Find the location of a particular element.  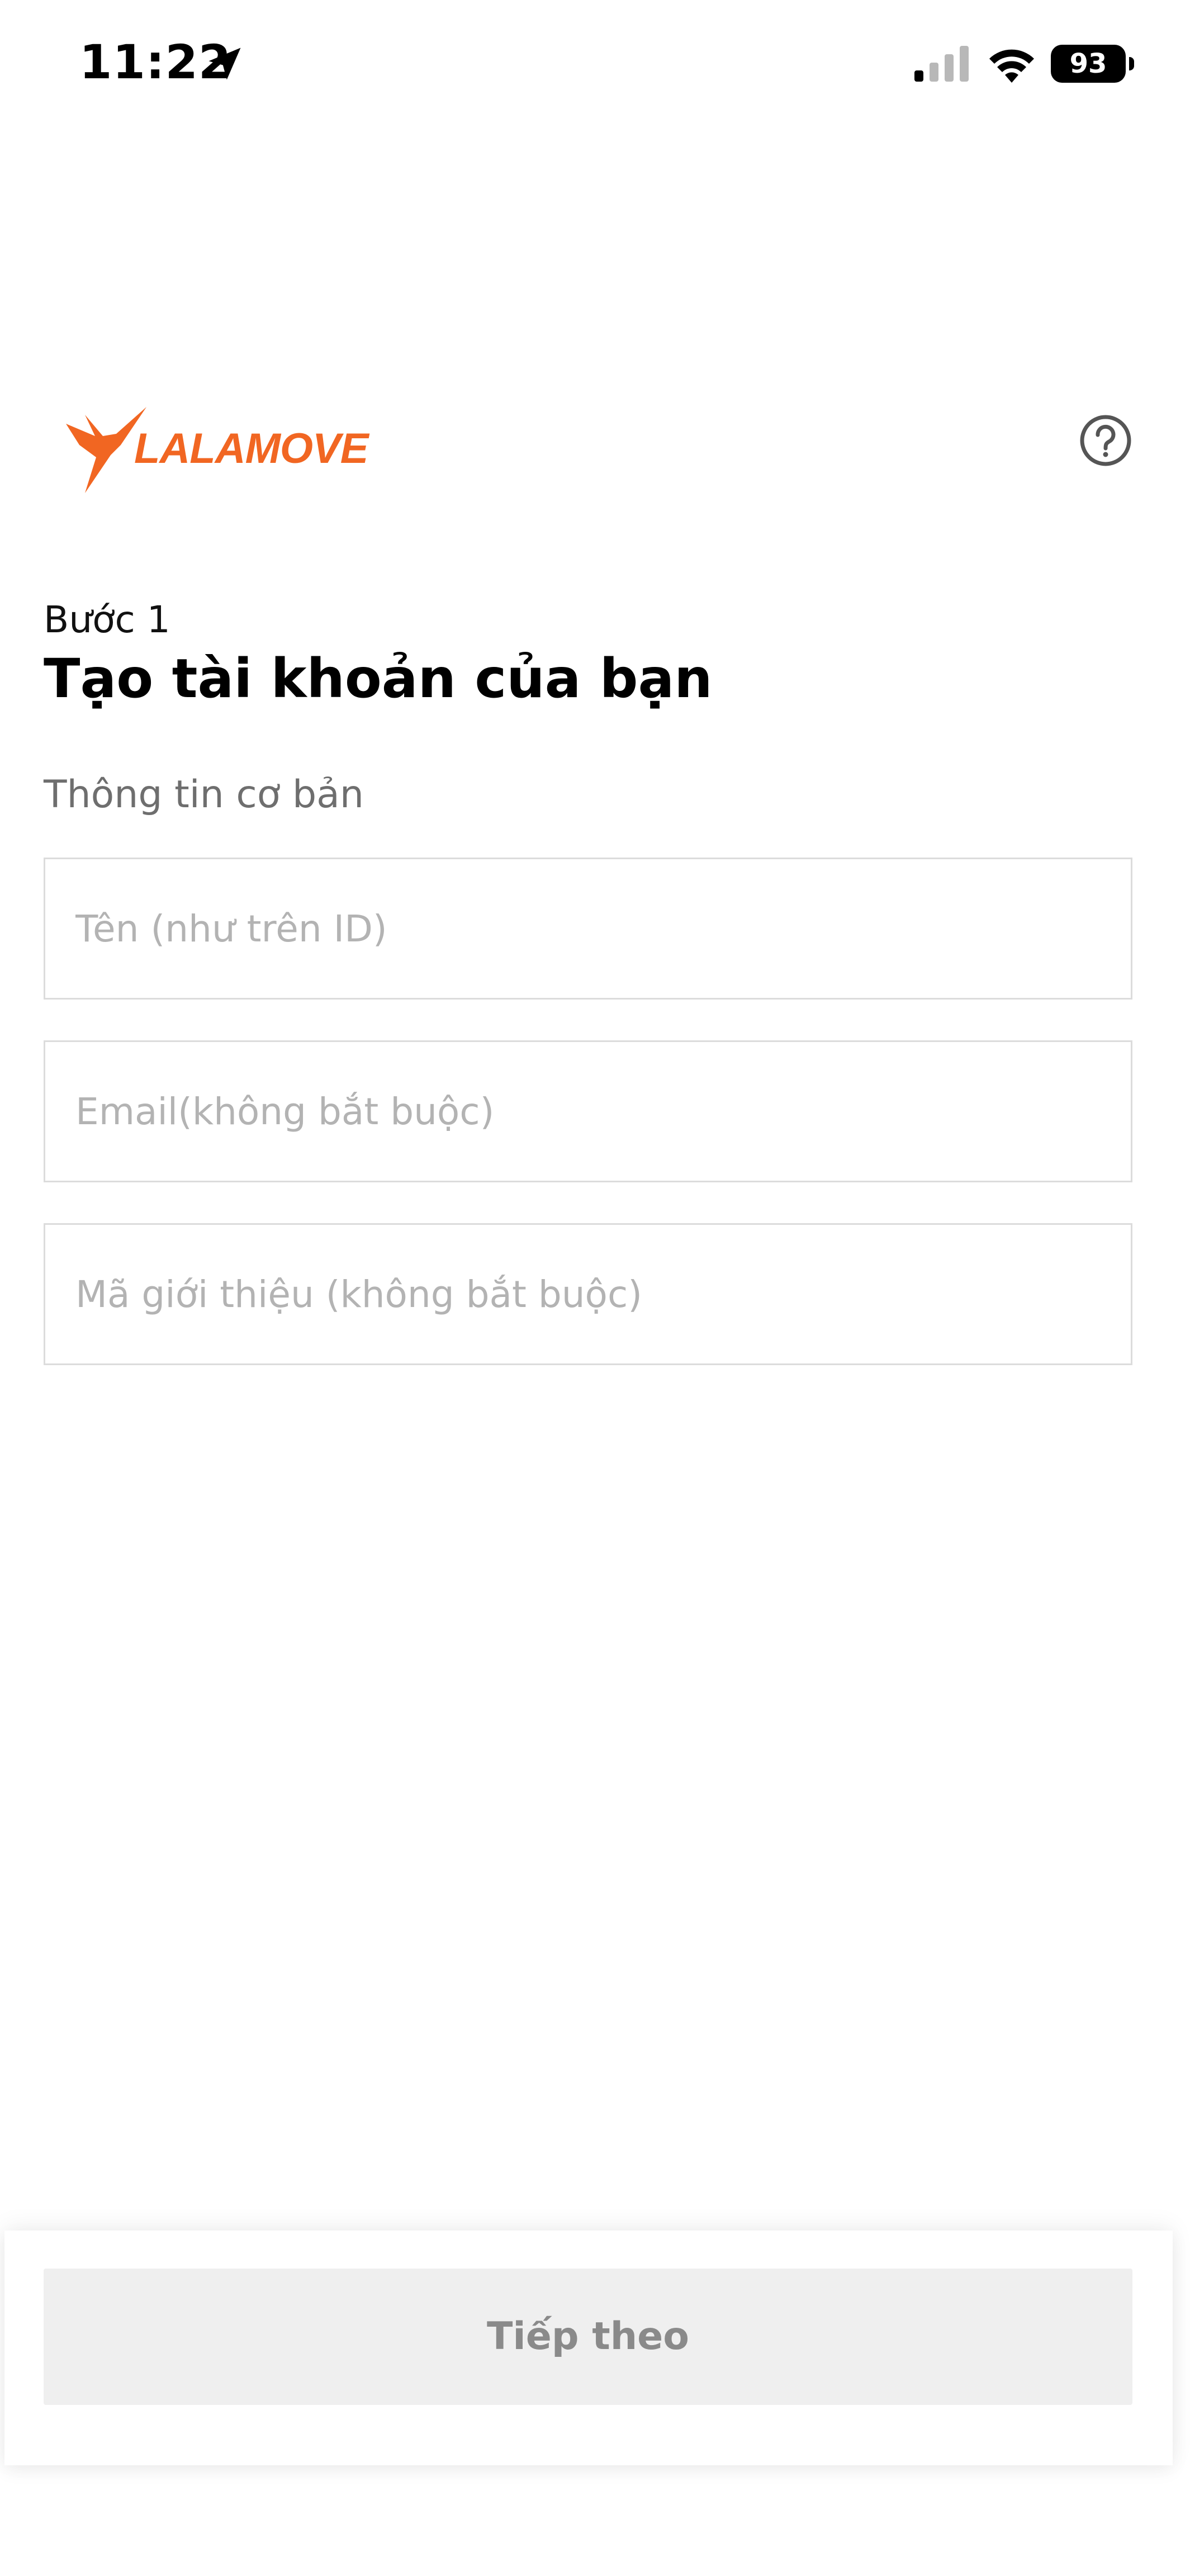

referral-field is located at coordinates (588, 1294).